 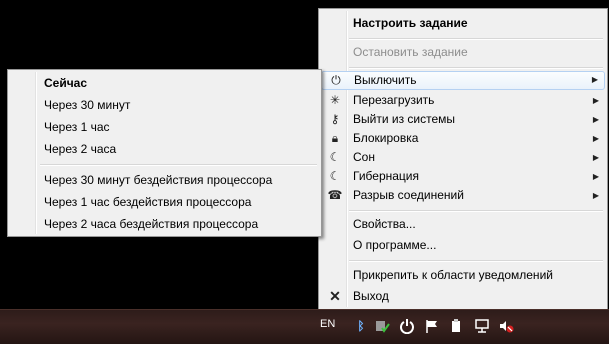 I want to click on submenu-item-1-hour-idle: Через 1 час бездействия процессора, so click(x=164, y=202).